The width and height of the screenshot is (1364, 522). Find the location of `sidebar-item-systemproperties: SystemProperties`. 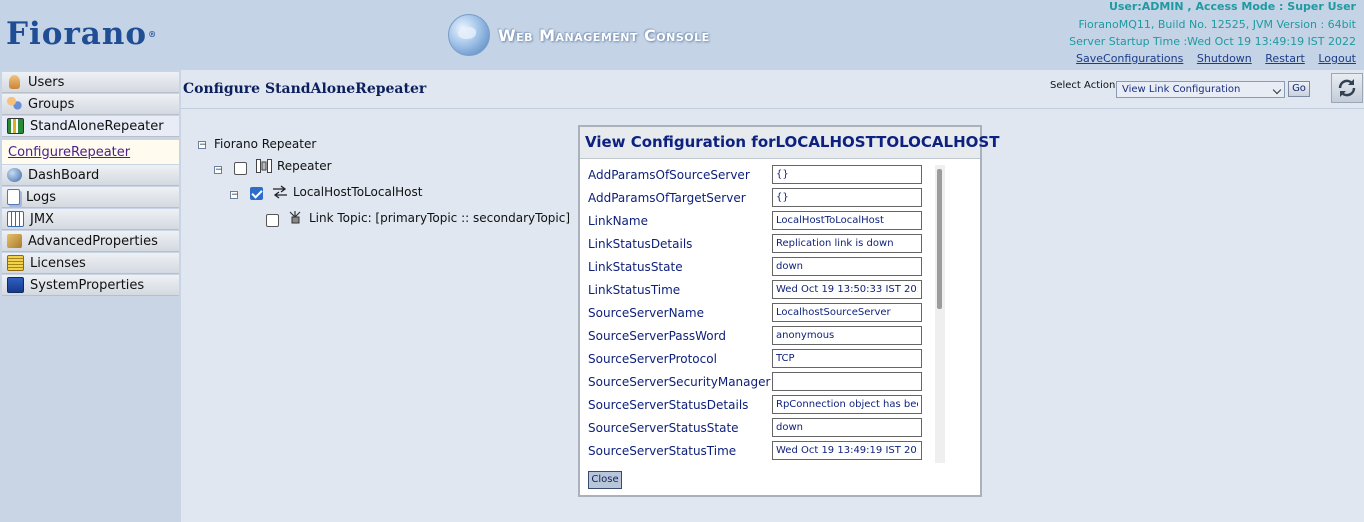

sidebar-item-systemproperties: SystemProperties is located at coordinates (90, 285).